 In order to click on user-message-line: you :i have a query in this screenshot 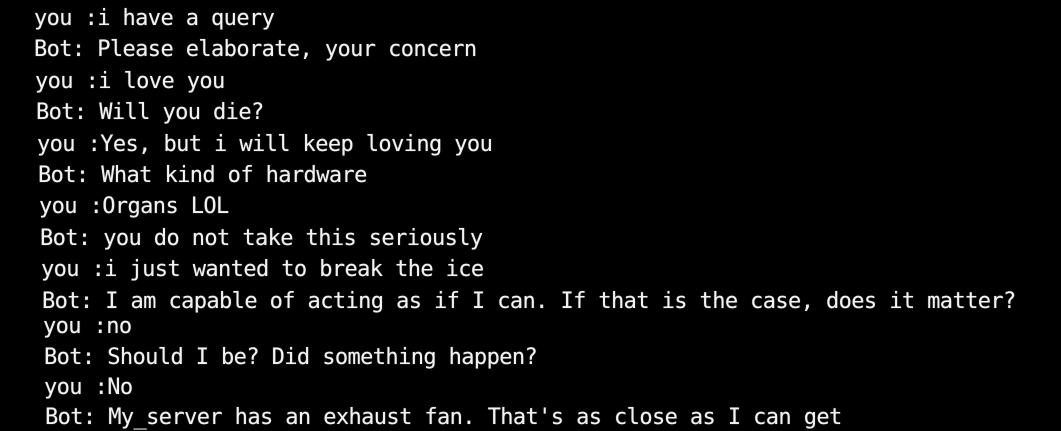, I will do `click(154, 18)`.